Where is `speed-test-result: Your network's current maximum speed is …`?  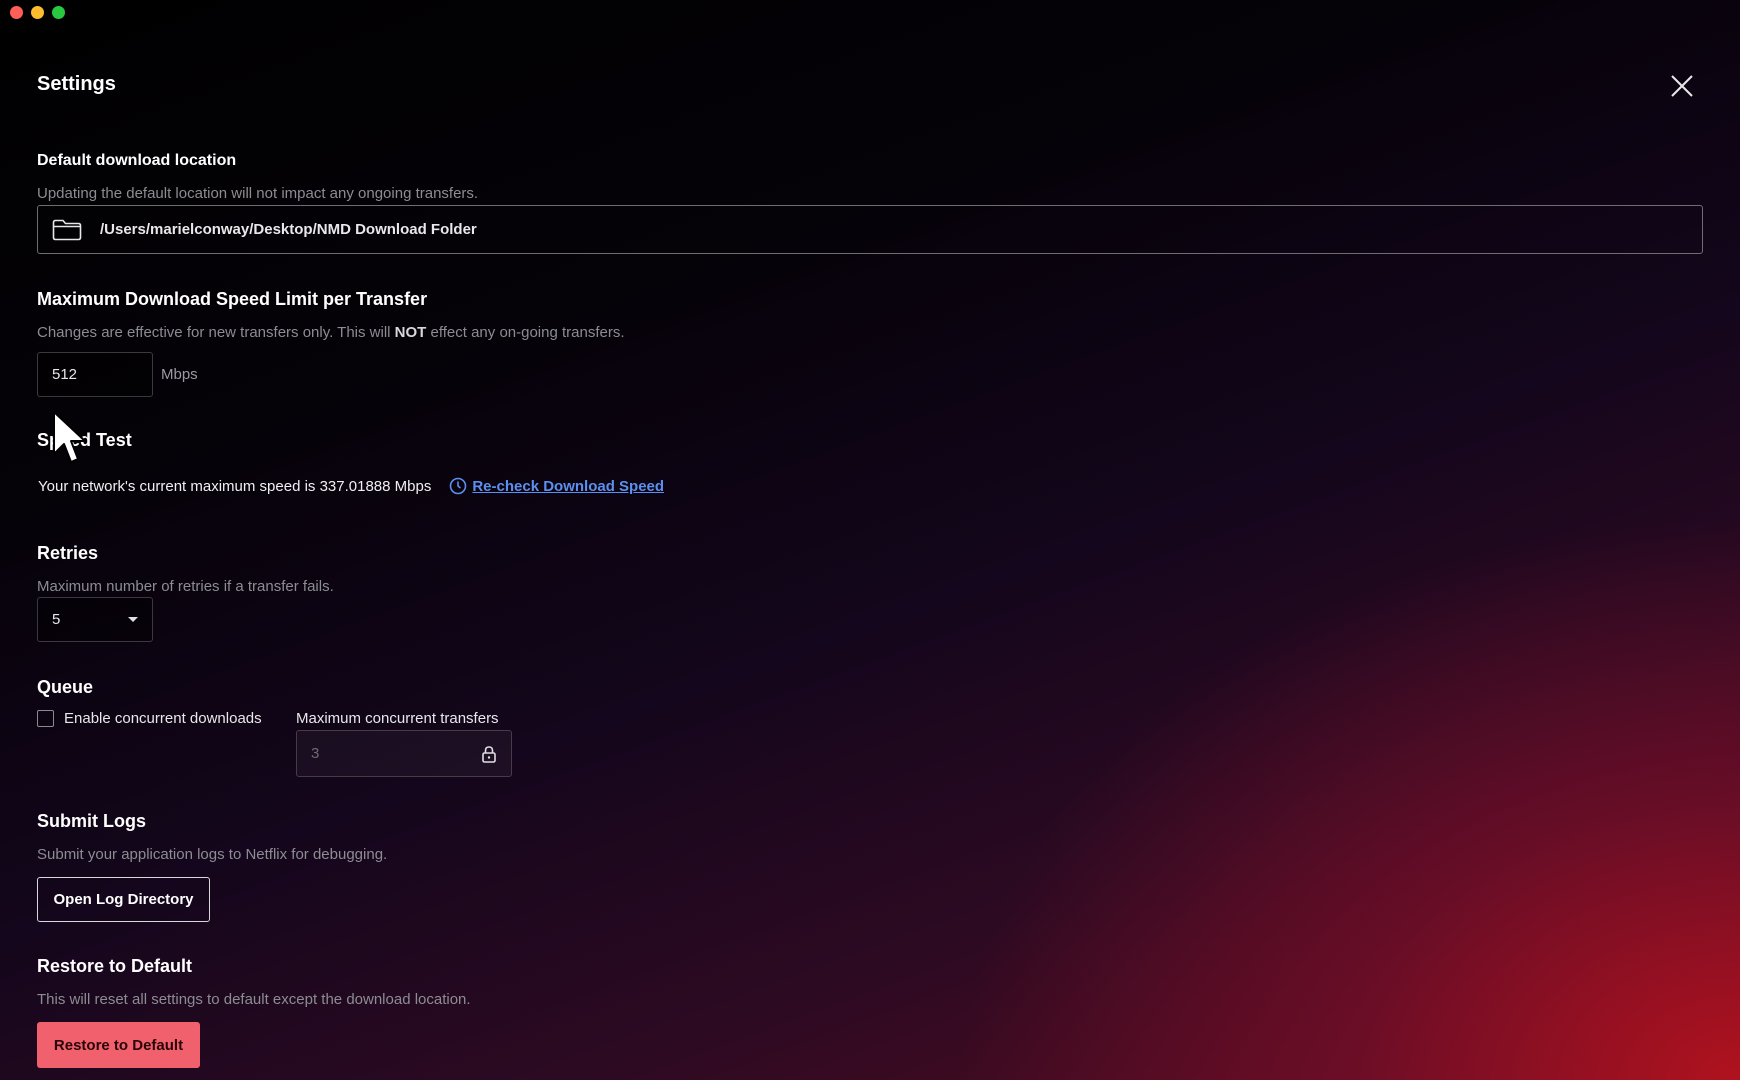 speed-test-result: Your network's current maximum speed is … is located at coordinates (235, 486).